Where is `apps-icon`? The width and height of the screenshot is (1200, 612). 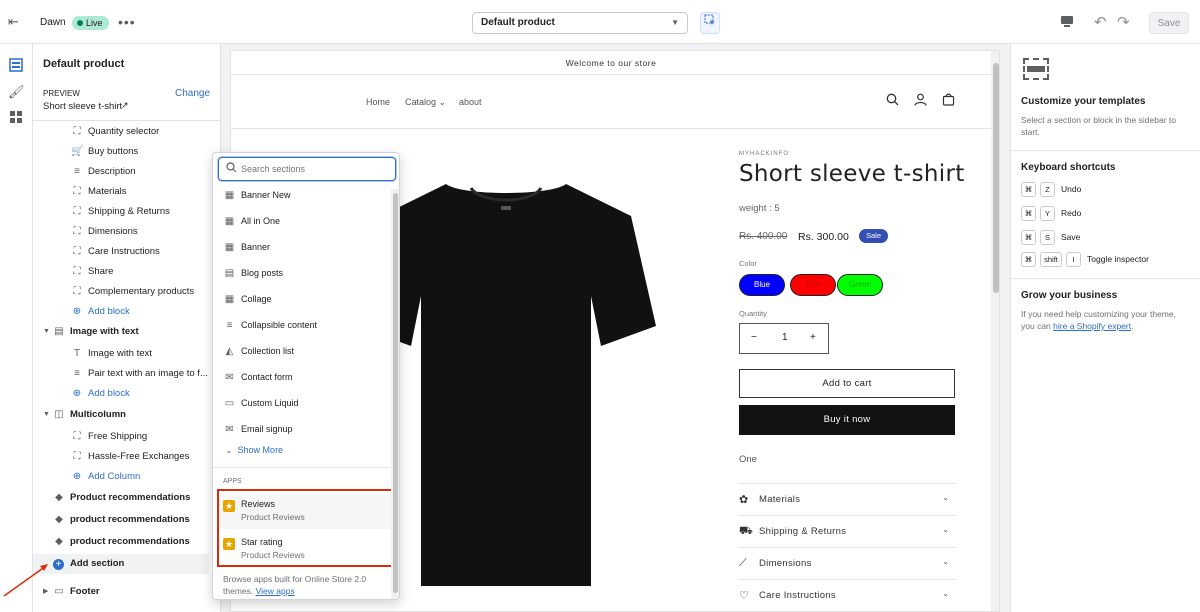
apps-icon is located at coordinates (16, 118).